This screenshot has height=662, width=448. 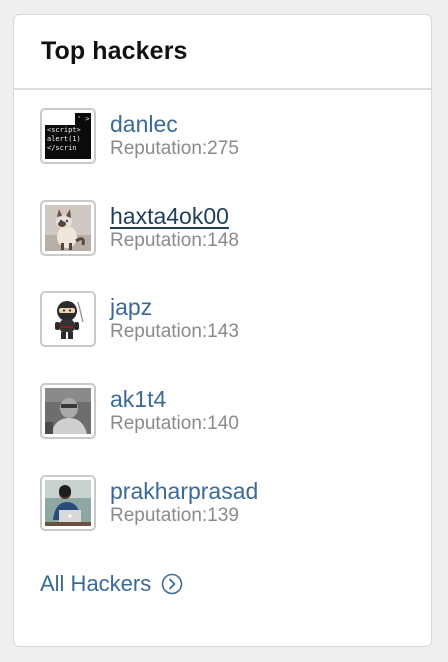 I want to click on code-avatar: ' > <script> alert(1) </scrin, so click(x=68, y=136).